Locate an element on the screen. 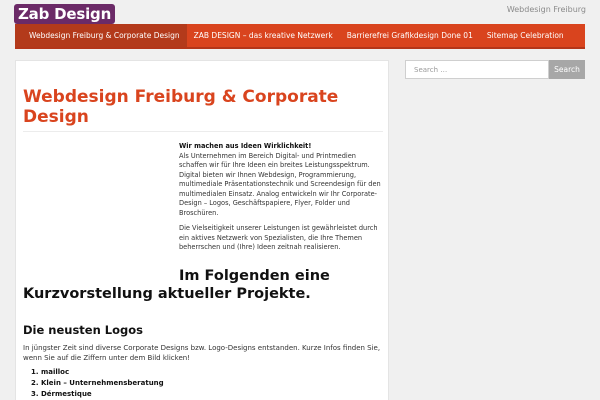 This screenshot has width=600, height=400. site-logo: Zab Design is located at coordinates (65, 14).